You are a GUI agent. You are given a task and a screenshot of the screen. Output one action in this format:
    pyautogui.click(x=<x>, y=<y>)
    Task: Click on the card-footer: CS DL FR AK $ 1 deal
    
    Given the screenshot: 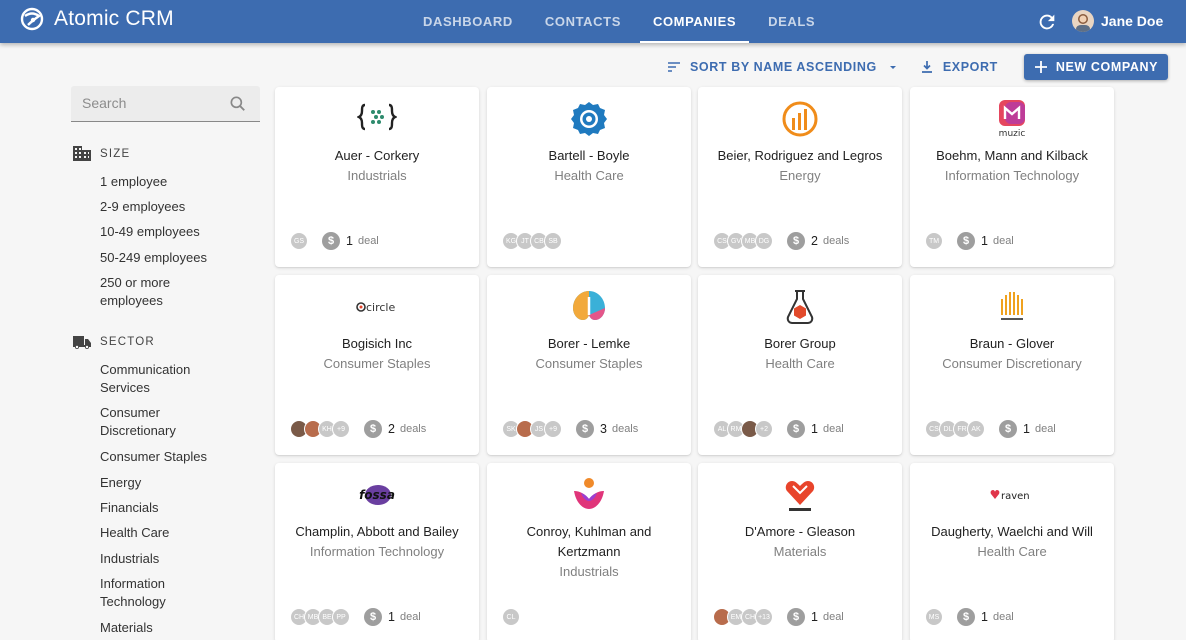 What is the action you would take?
    pyautogui.click(x=990, y=429)
    